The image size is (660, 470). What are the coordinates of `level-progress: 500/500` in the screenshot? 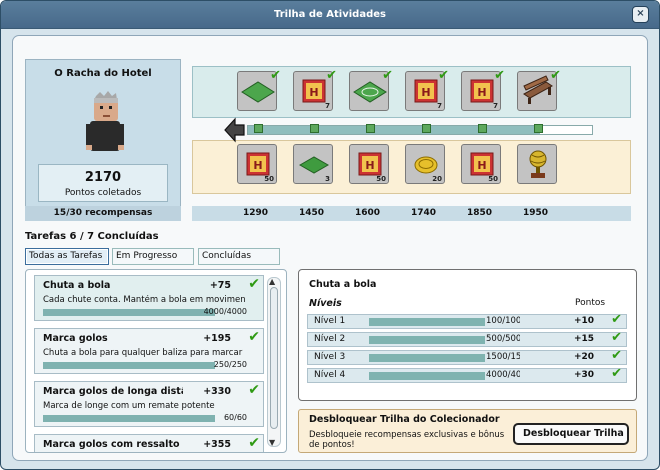 It's located at (503, 339).